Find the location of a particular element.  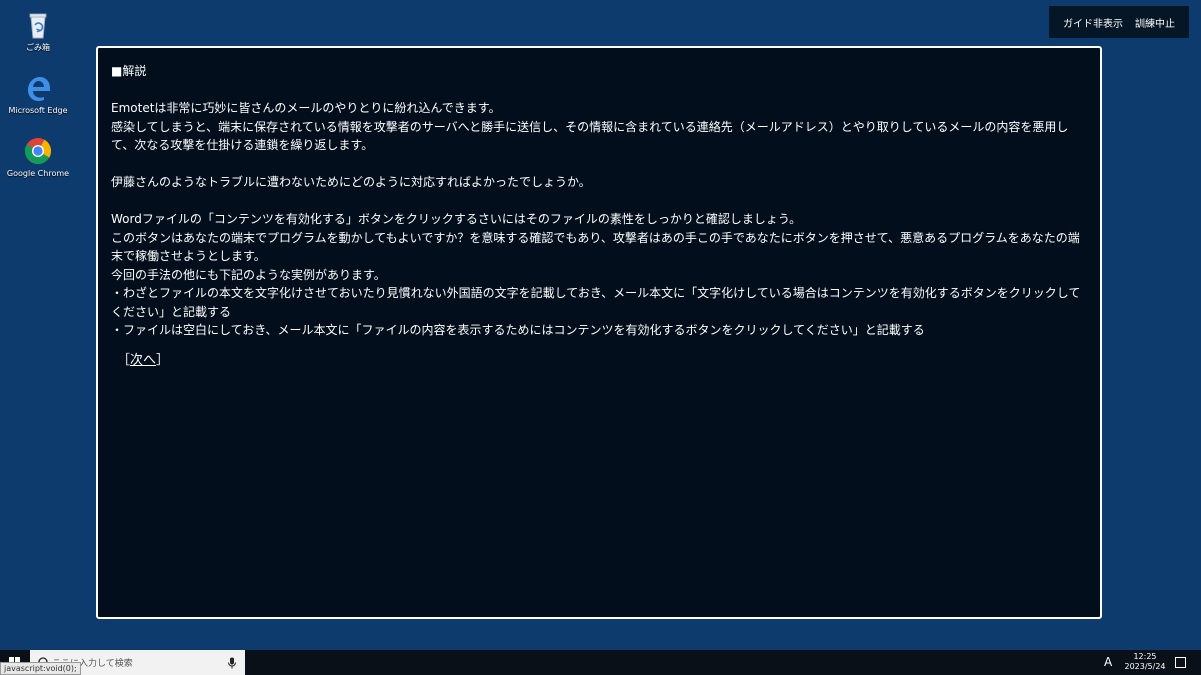

hide-guide-button: ガイド非表示 is located at coordinates (1093, 22).